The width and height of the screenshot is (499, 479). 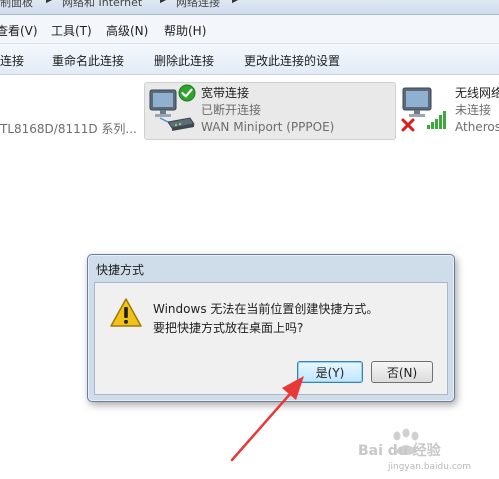 What do you see at coordinates (430, 467) in the screenshot?
I see `watermark-url: jingyan.baidu.com` at bounding box center [430, 467].